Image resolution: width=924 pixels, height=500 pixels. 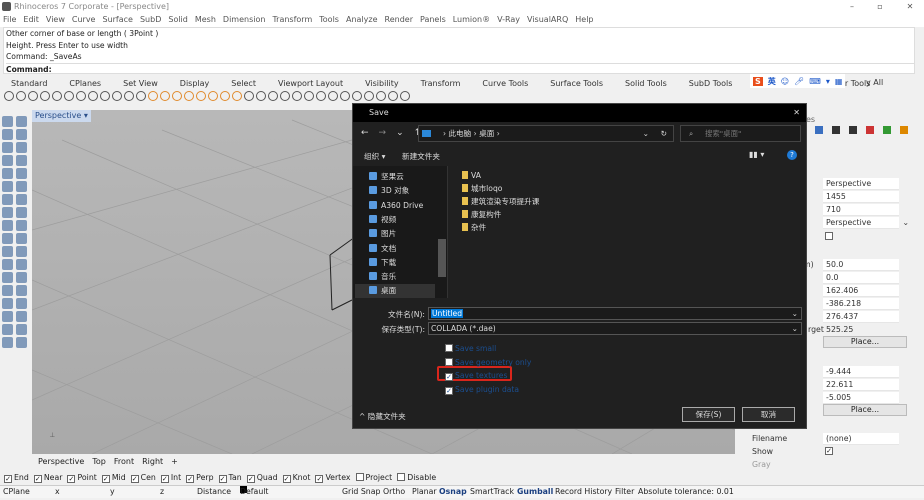 What do you see at coordinates (615, 328) in the screenshot?
I see `file-type-select: COLLADA (*.dae) ⌄` at bounding box center [615, 328].